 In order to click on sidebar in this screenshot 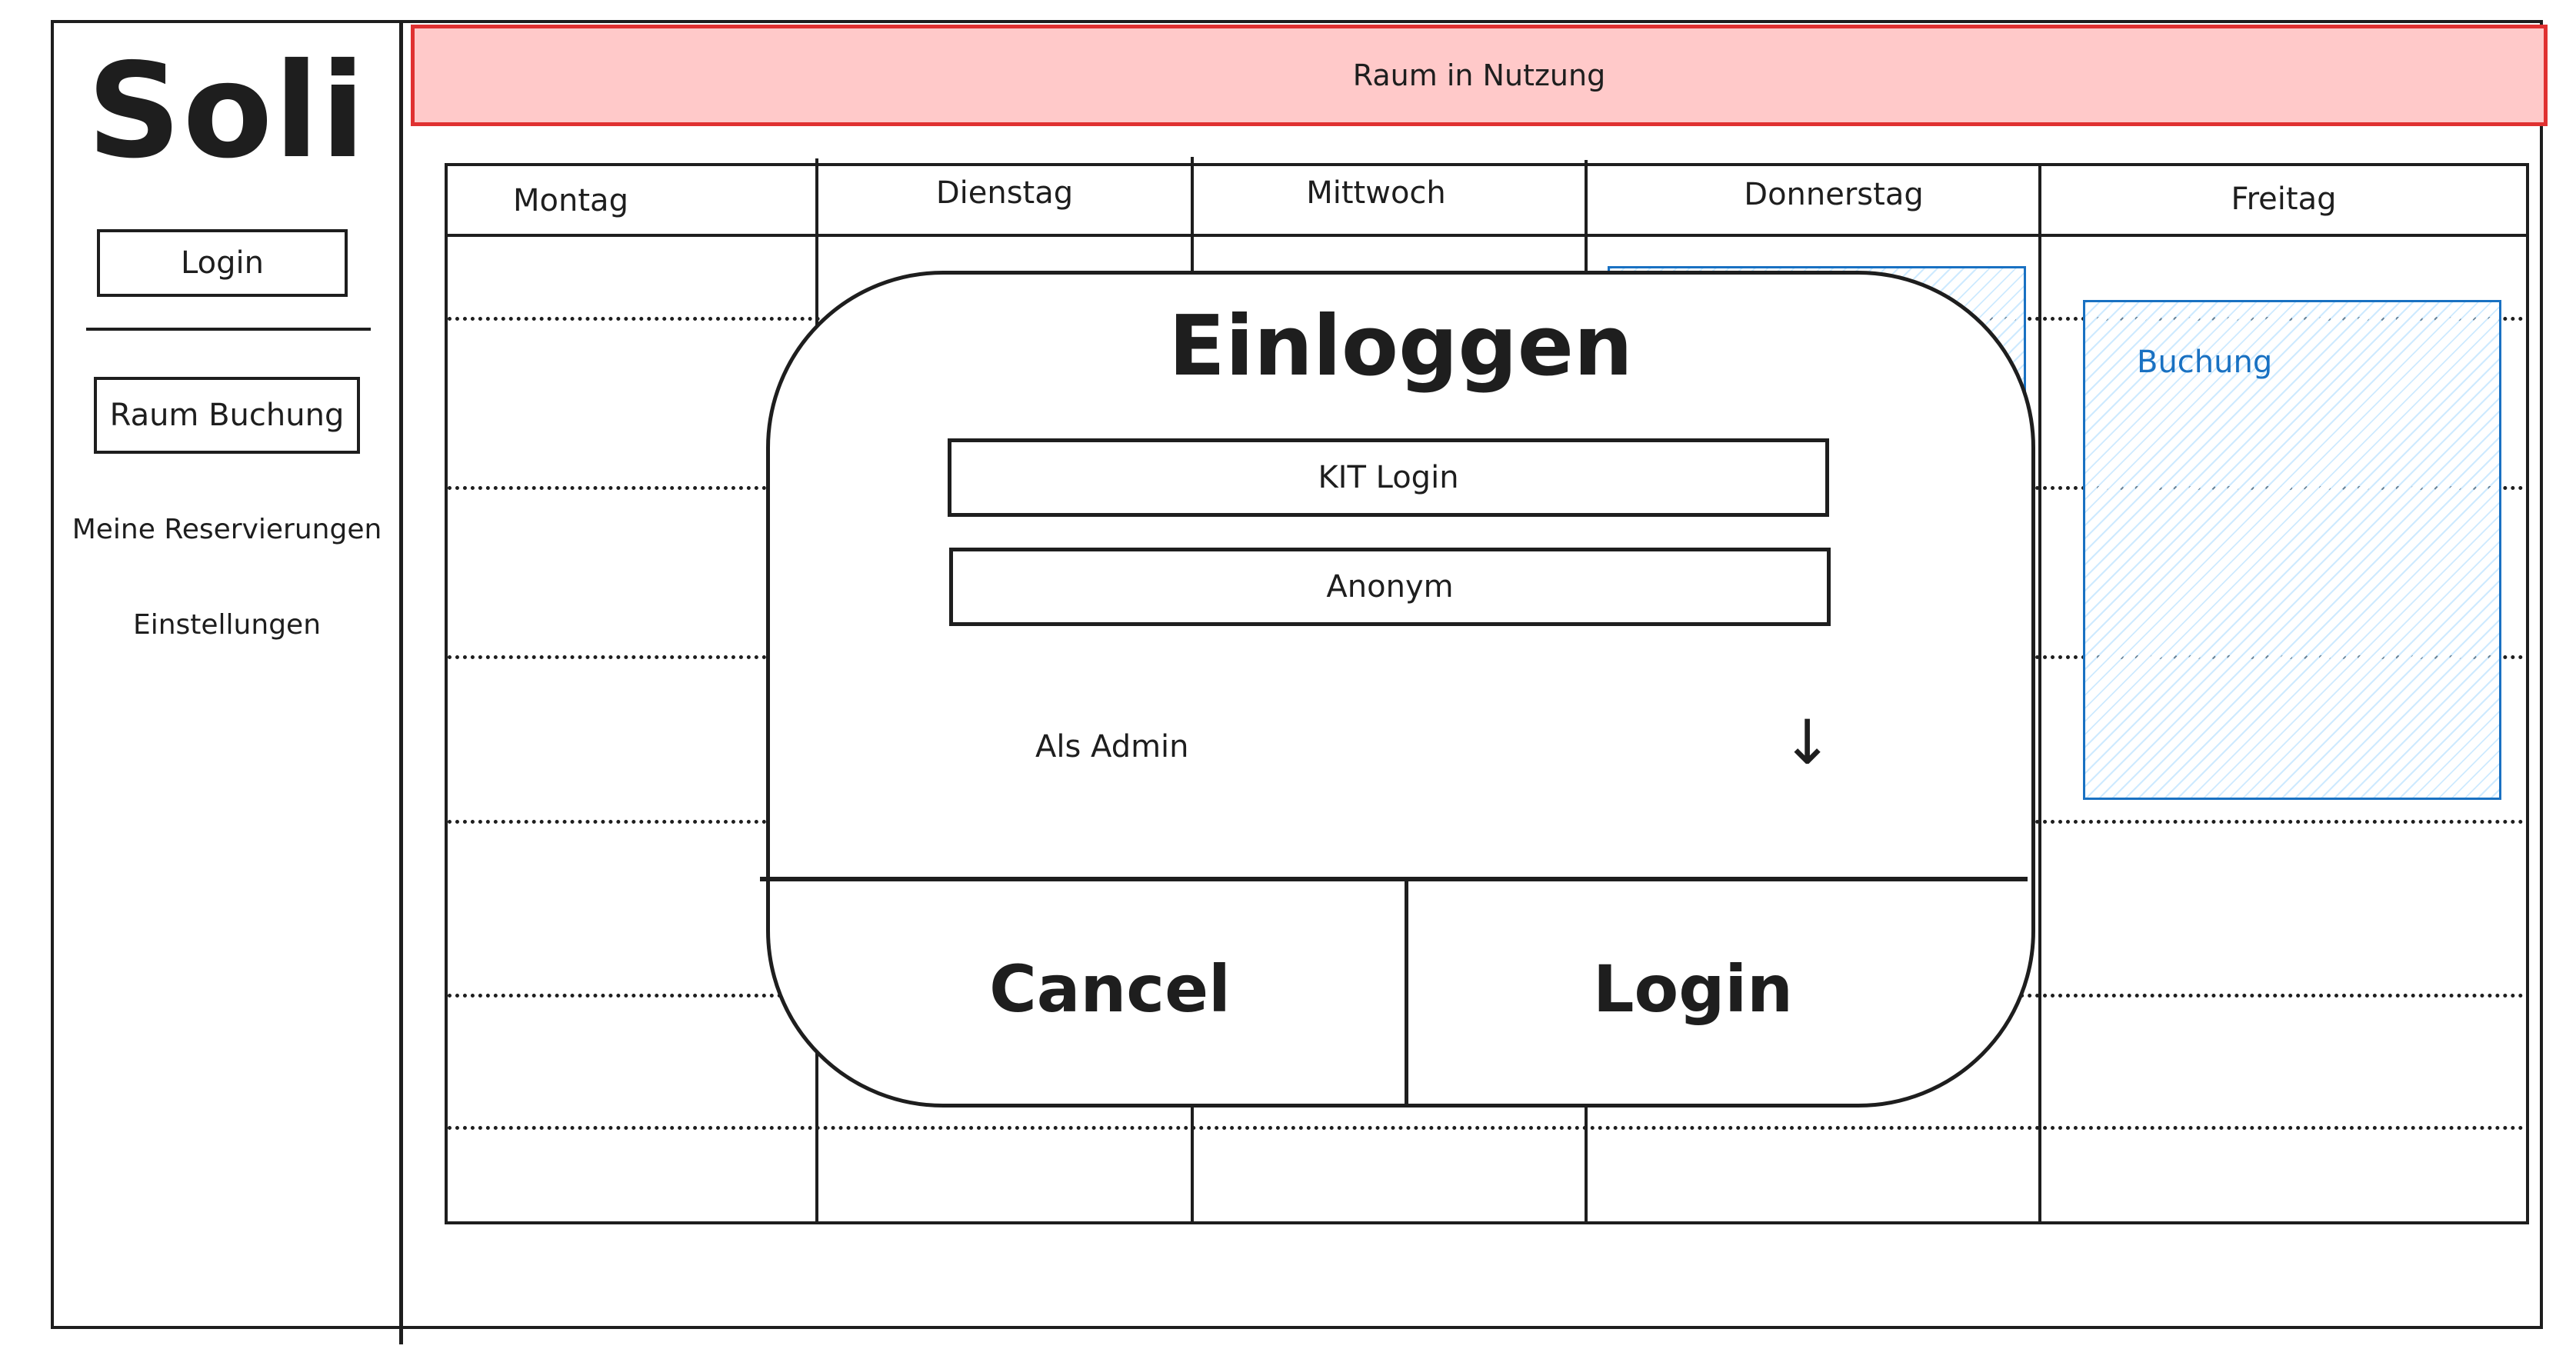, I will do `click(227, 682)`.